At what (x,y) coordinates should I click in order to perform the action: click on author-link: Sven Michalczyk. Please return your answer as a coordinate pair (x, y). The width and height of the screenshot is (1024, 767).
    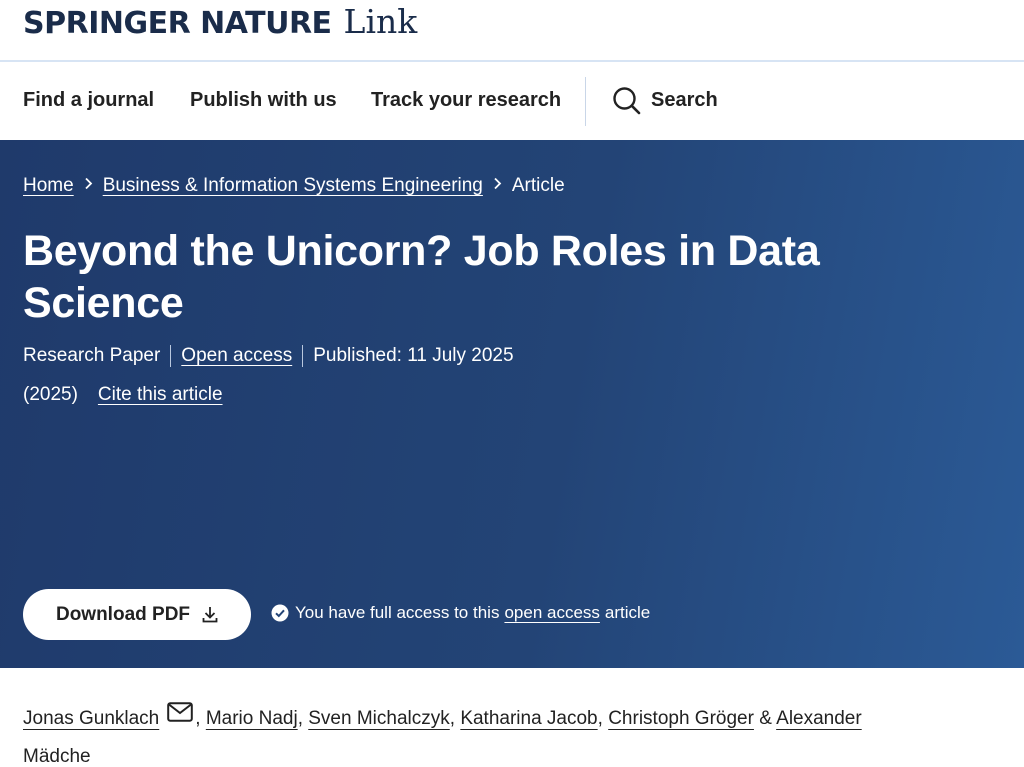
    Looking at the image, I should click on (379, 718).